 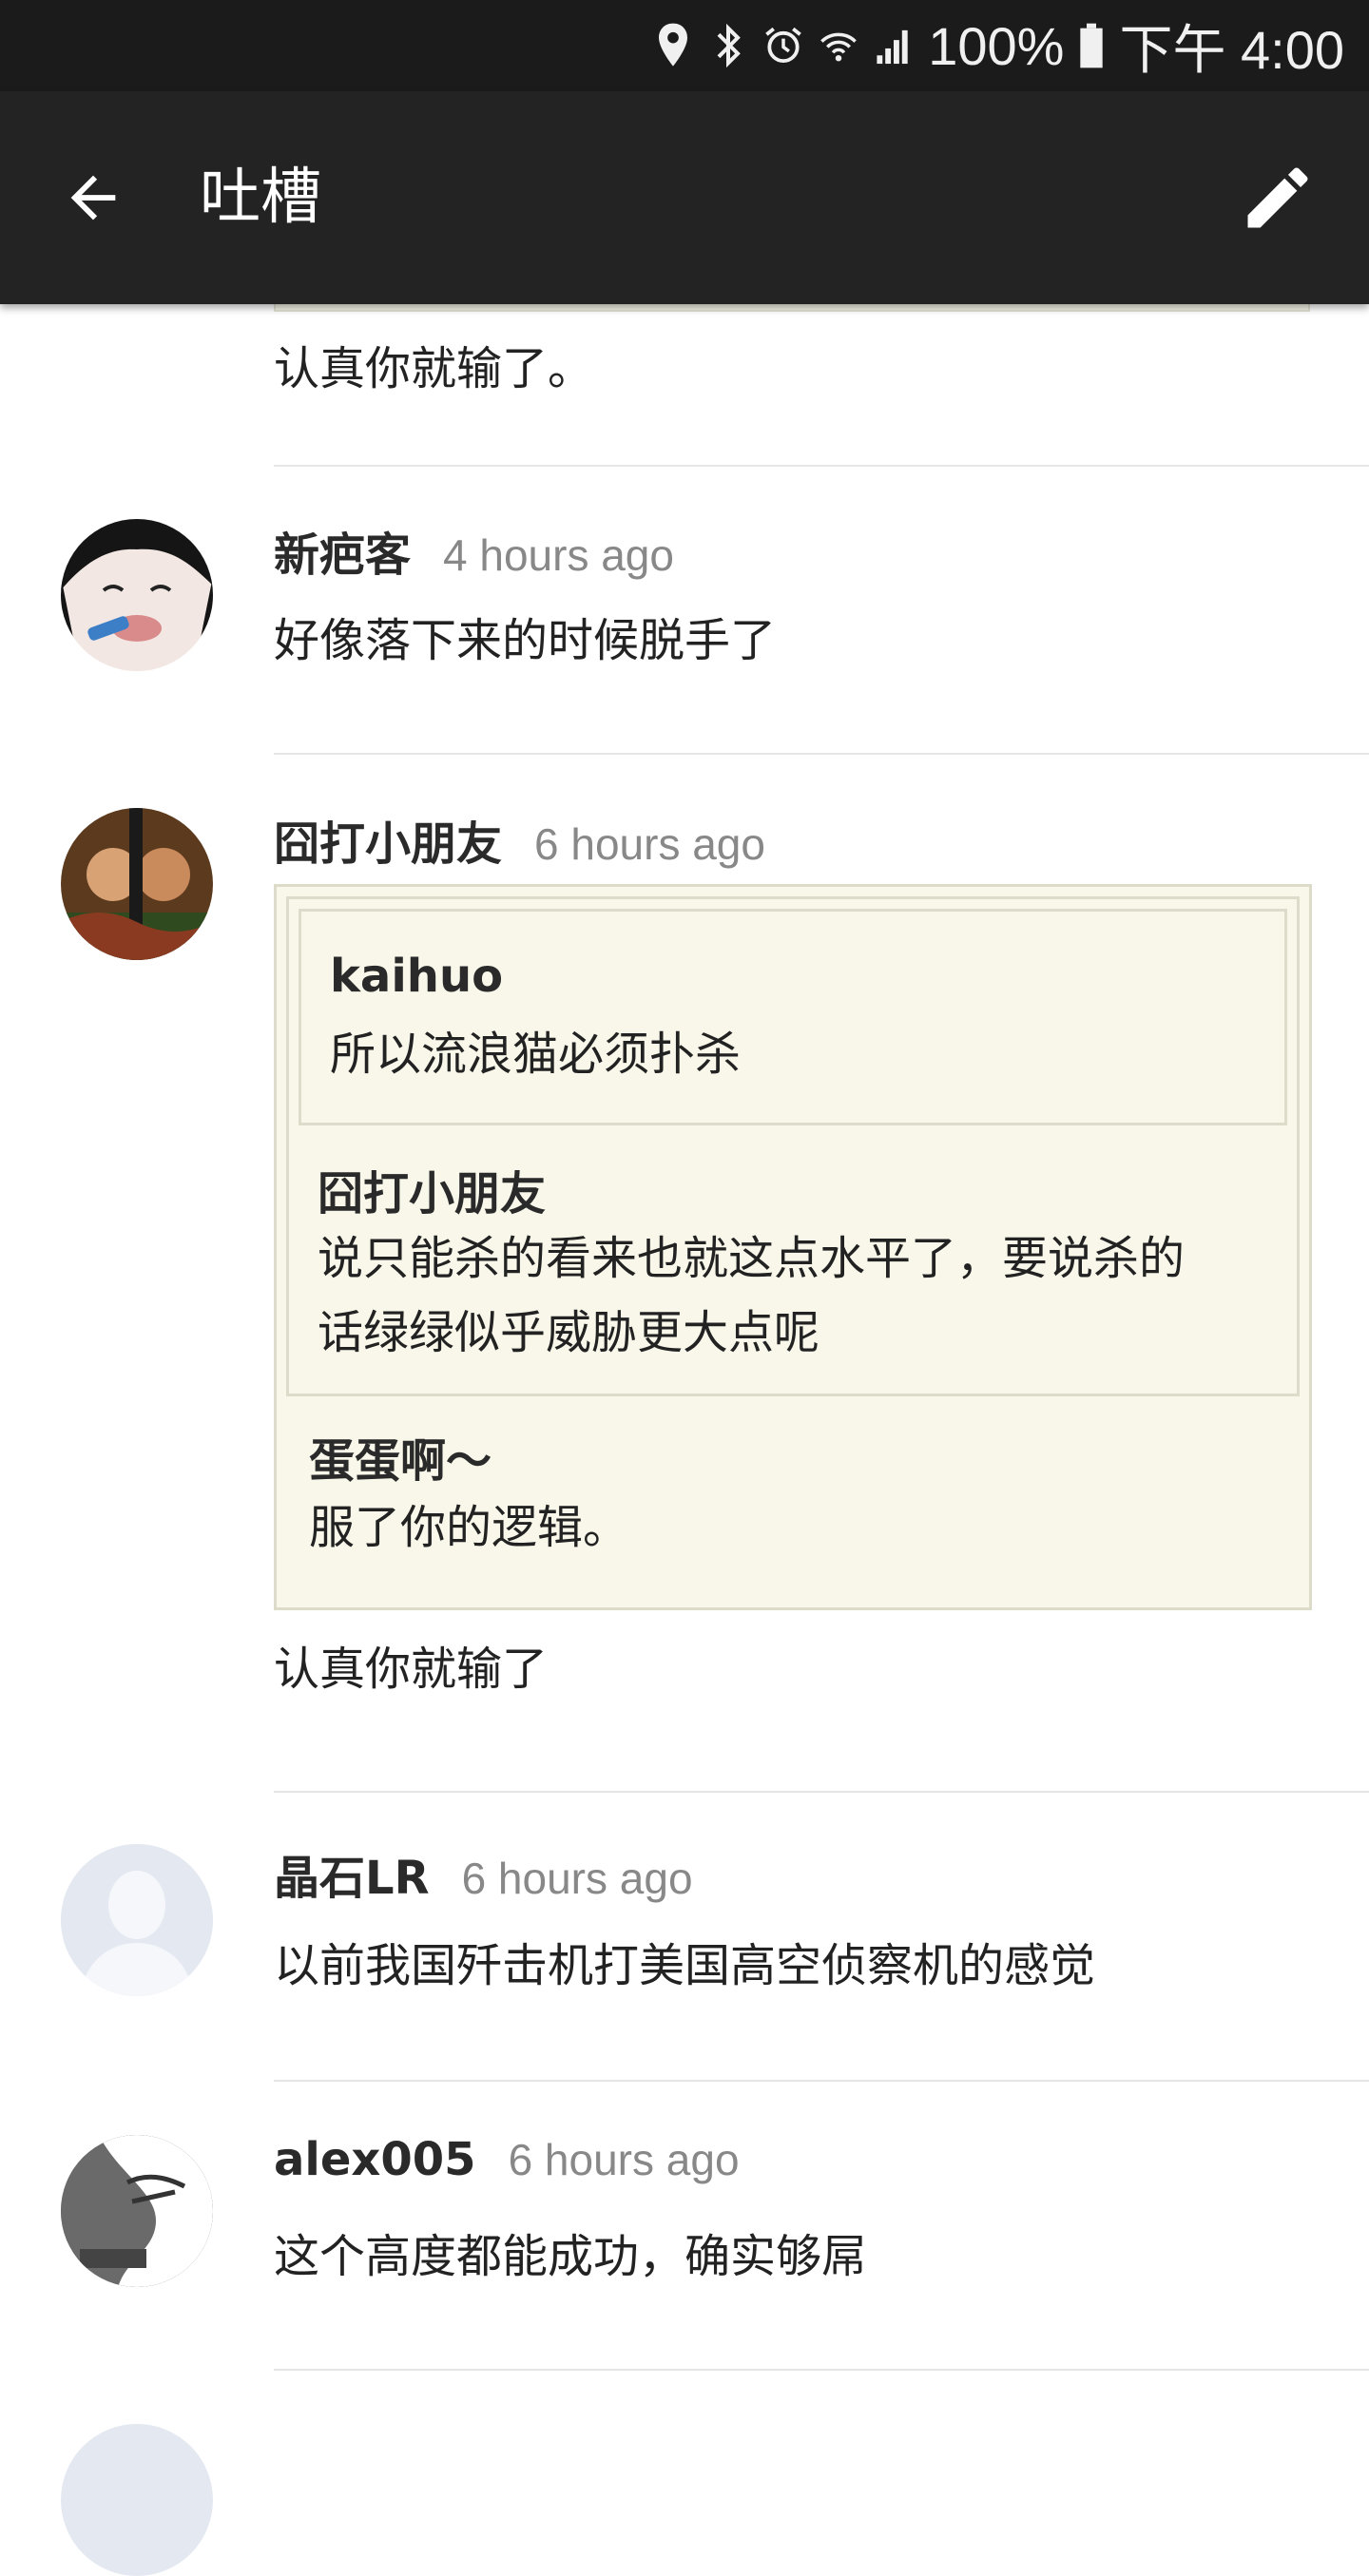 What do you see at coordinates (352, 1873) in the screenshot?
I see `comment-author: 晶石LR` at bounding box center [352, 1873].